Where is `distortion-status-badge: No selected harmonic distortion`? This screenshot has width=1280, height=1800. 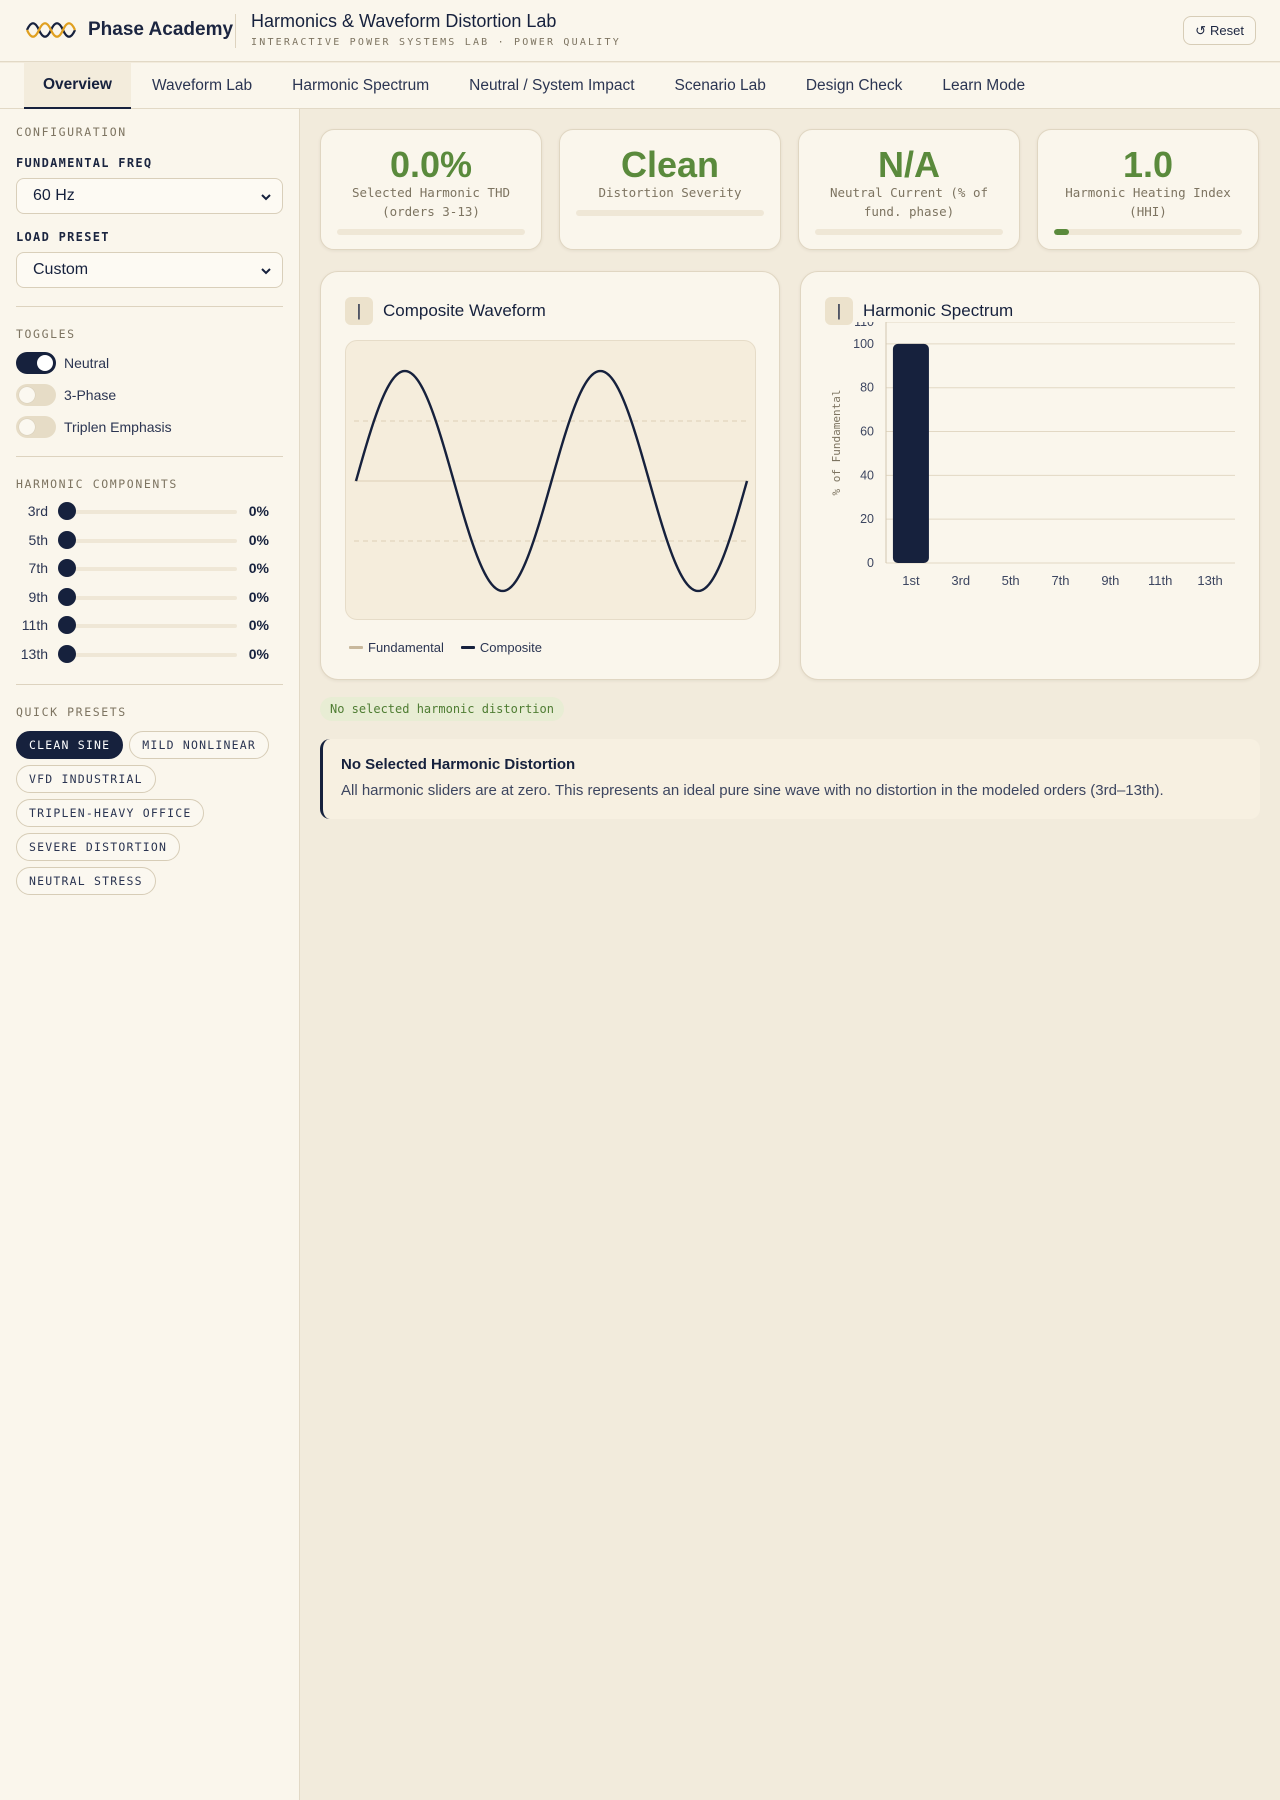 distortion-status-badge: No selected harmonic distortion is located at coordinates (442, 709).